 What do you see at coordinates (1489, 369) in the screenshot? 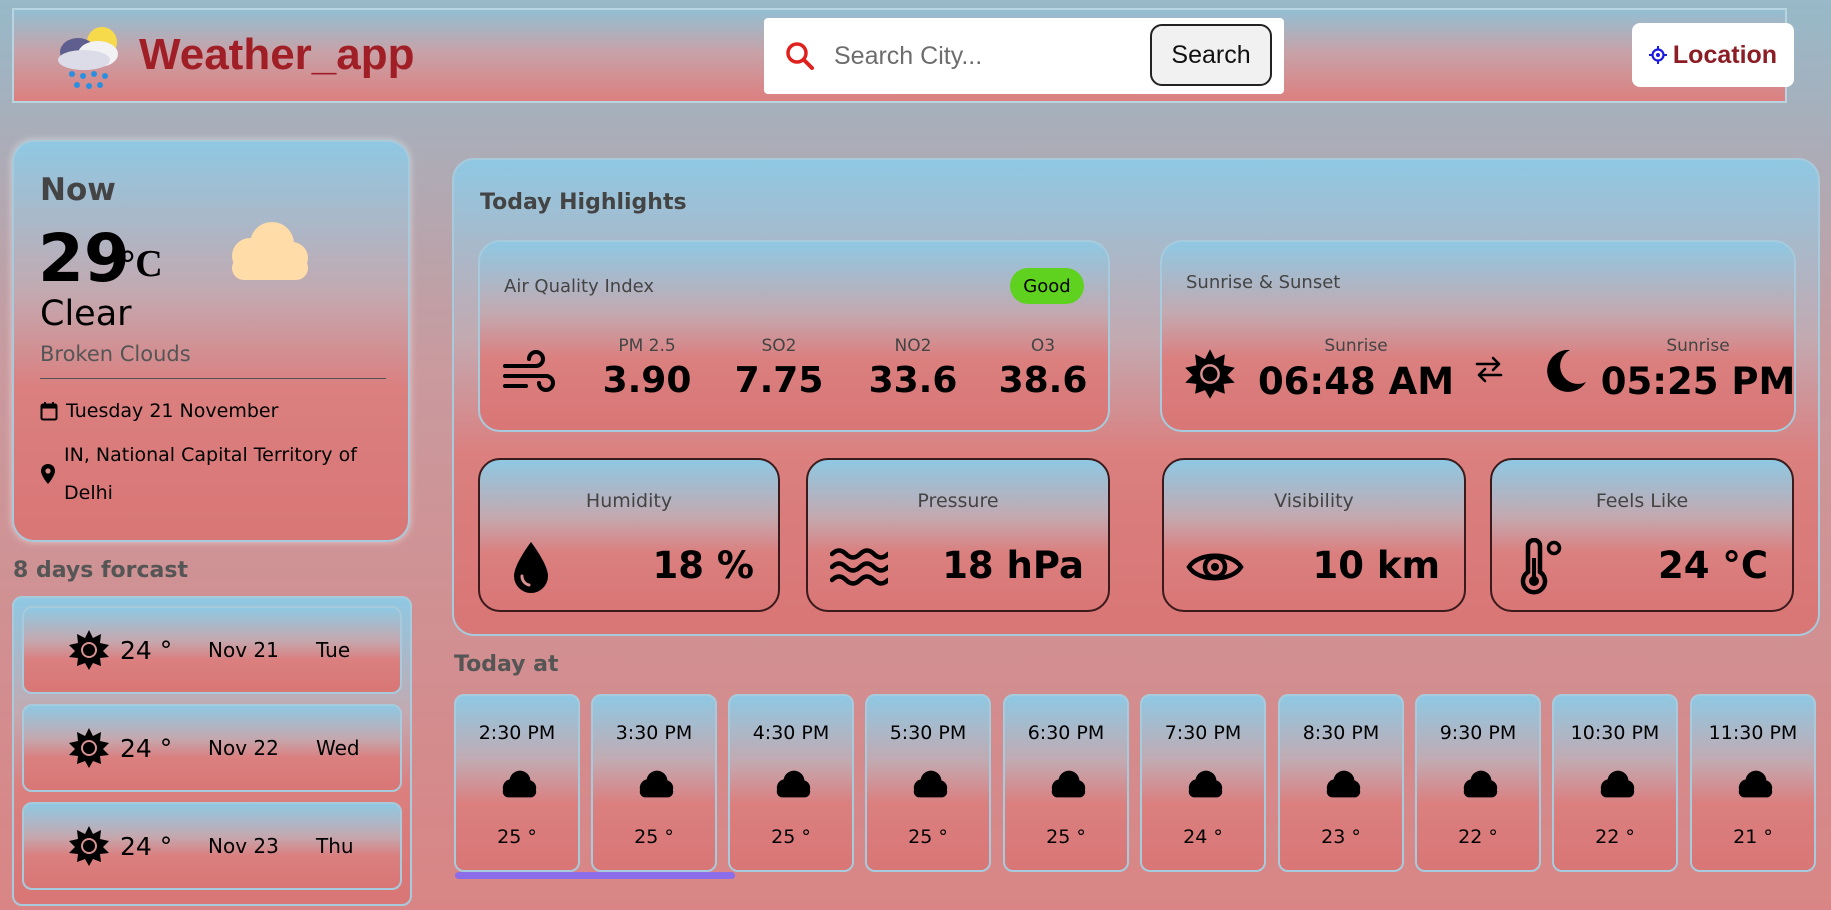
I see `swap-arrows-icon` at bounding box center [1489, 369].